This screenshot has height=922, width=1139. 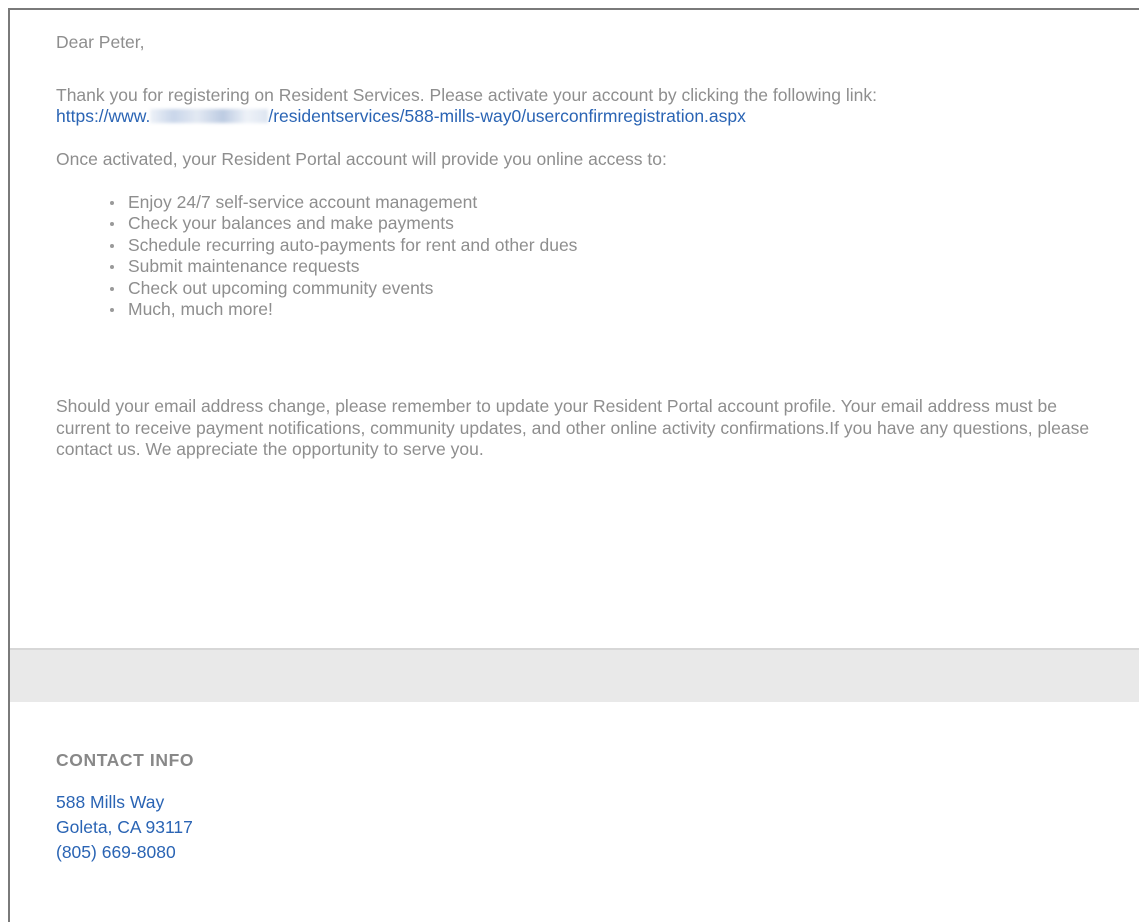 What do you see at coordinates (624, 223) in the screenshot?
I see `feature-item: Check your balances and make payments` at bounding box center [624, 223].